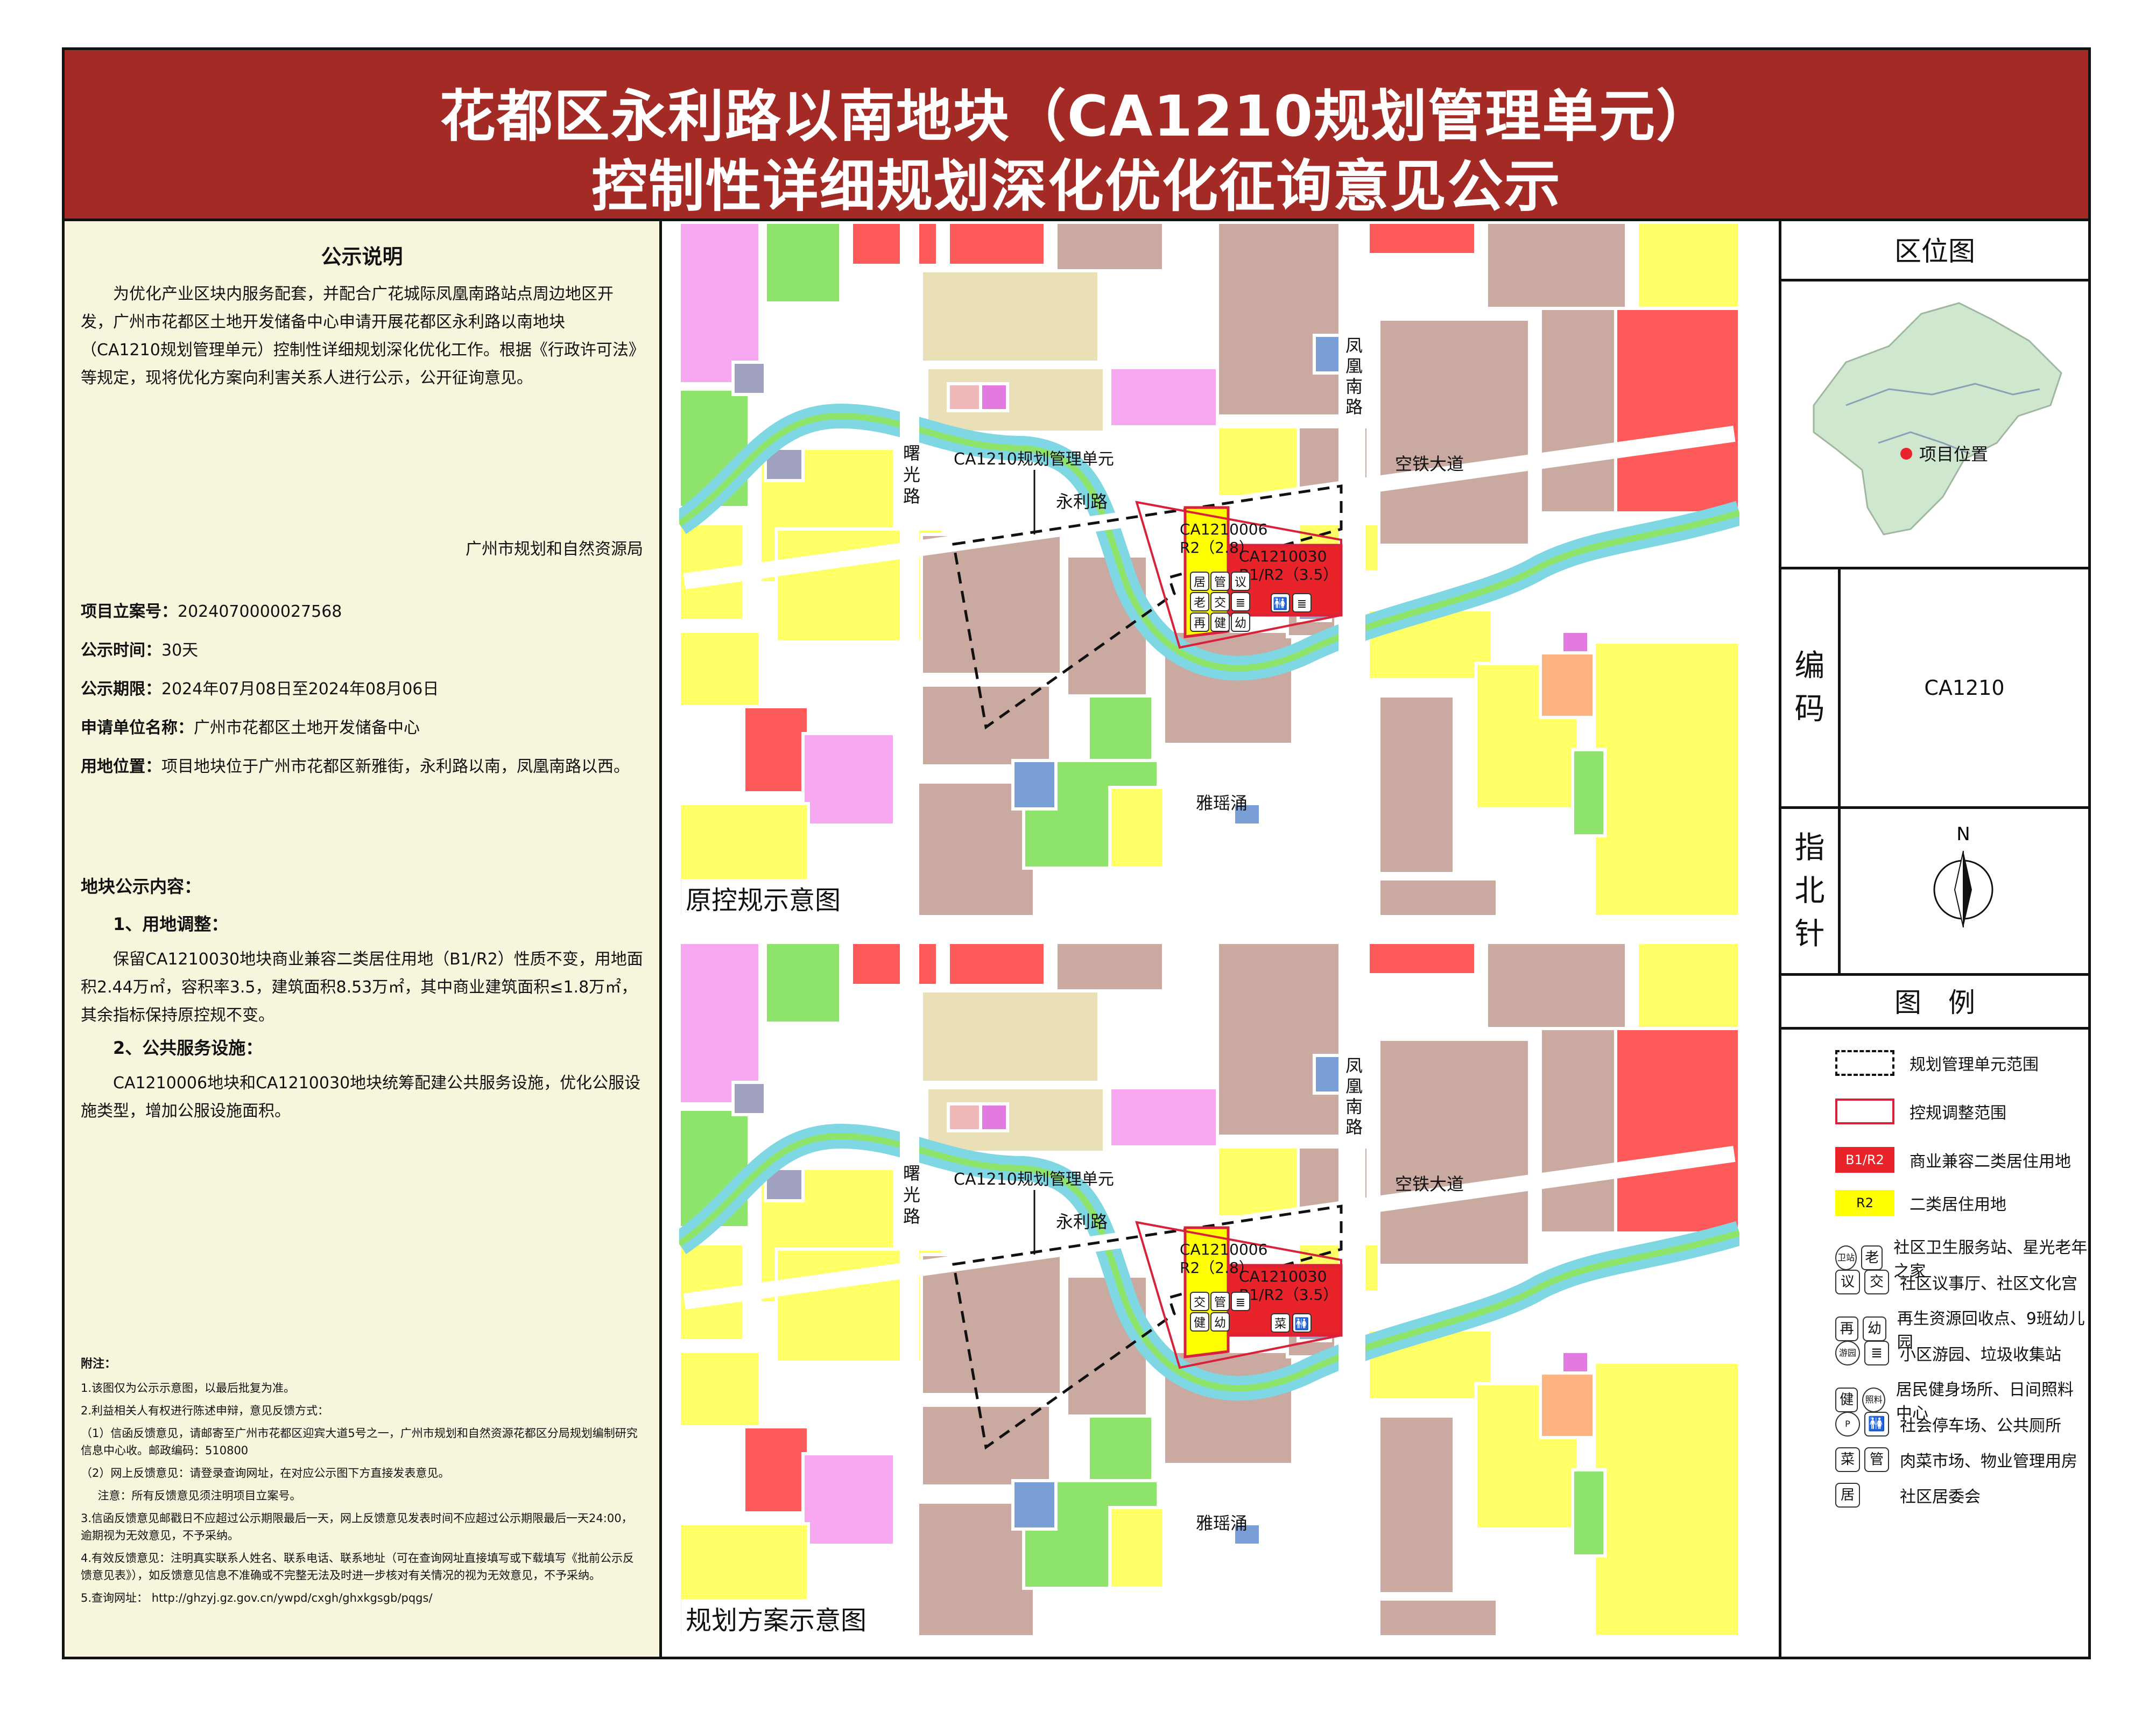 The height and width of the screenshot is (1711, 2156). What do you see at coordinates (265, 1473) in the screenshot?
I see `note-2-2: （2）网上反馈意见：请登录查询网址，在对应公示图下方直接发表意见。` at bounding box center [265, 1473].